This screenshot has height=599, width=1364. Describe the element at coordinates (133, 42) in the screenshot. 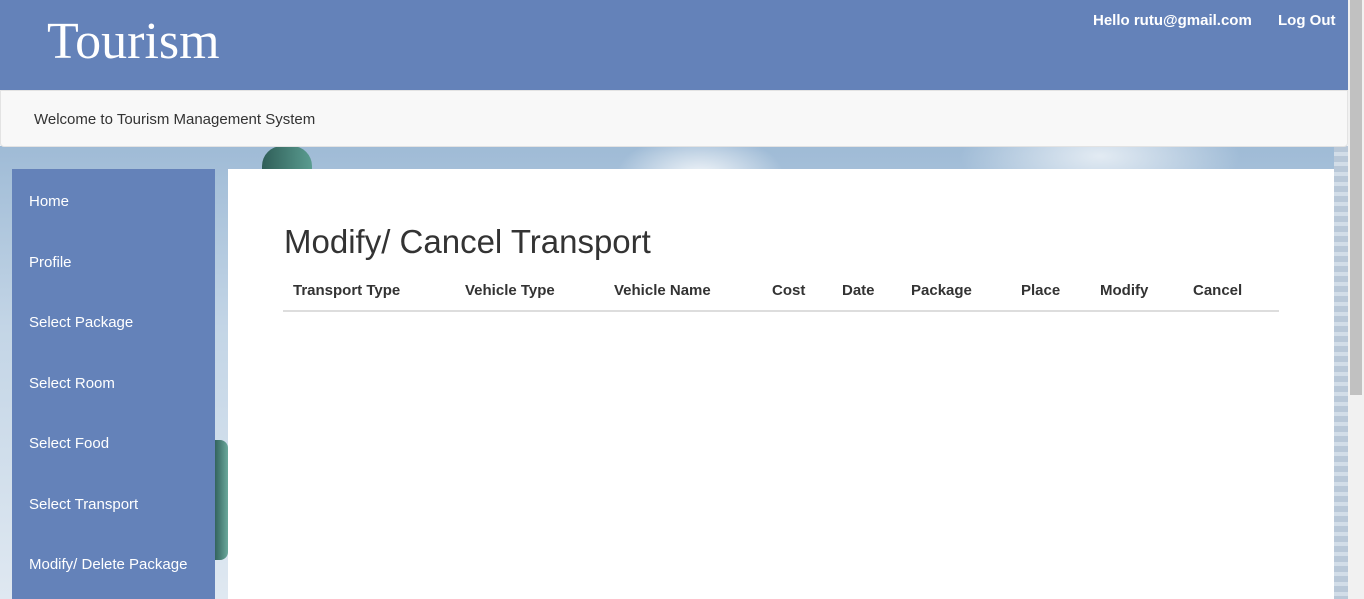

I see `brand-logo: Tourism` at that location.